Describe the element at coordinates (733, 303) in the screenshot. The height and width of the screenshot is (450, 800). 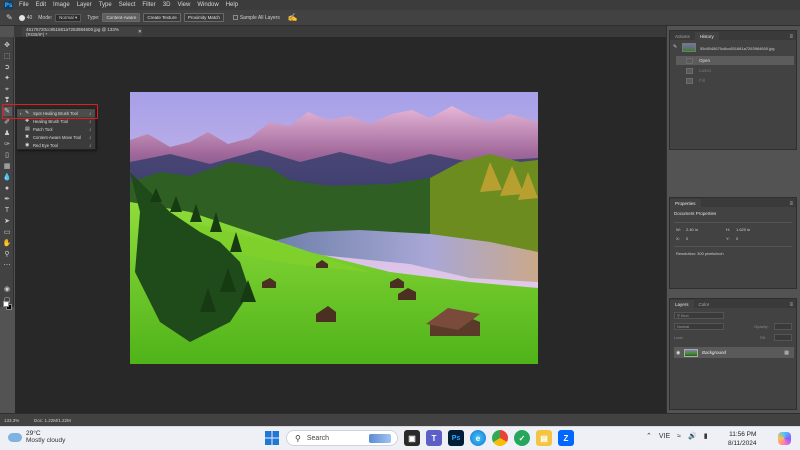
I see `layers-panel-tabs: Layers Color ≡` at that location.